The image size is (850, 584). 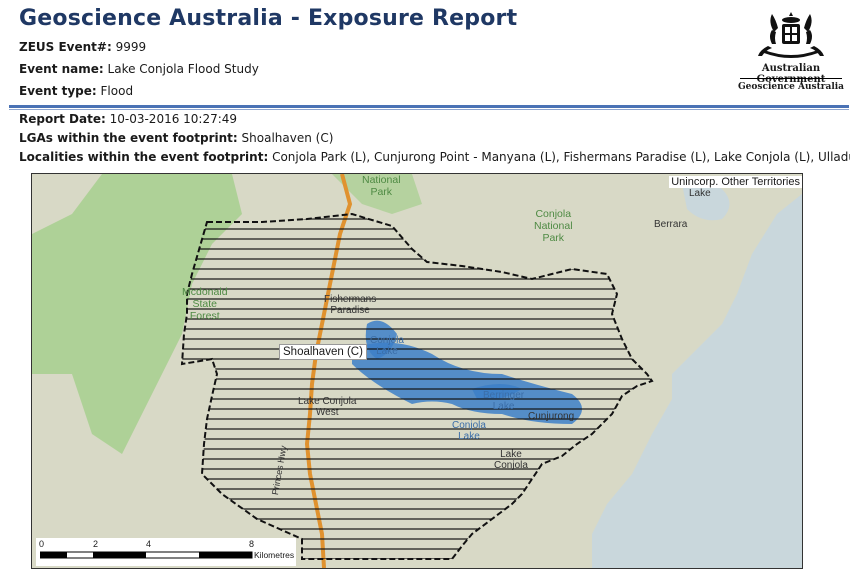 I want to click on scale-tick-0: 0, so click(x=42, y=544).